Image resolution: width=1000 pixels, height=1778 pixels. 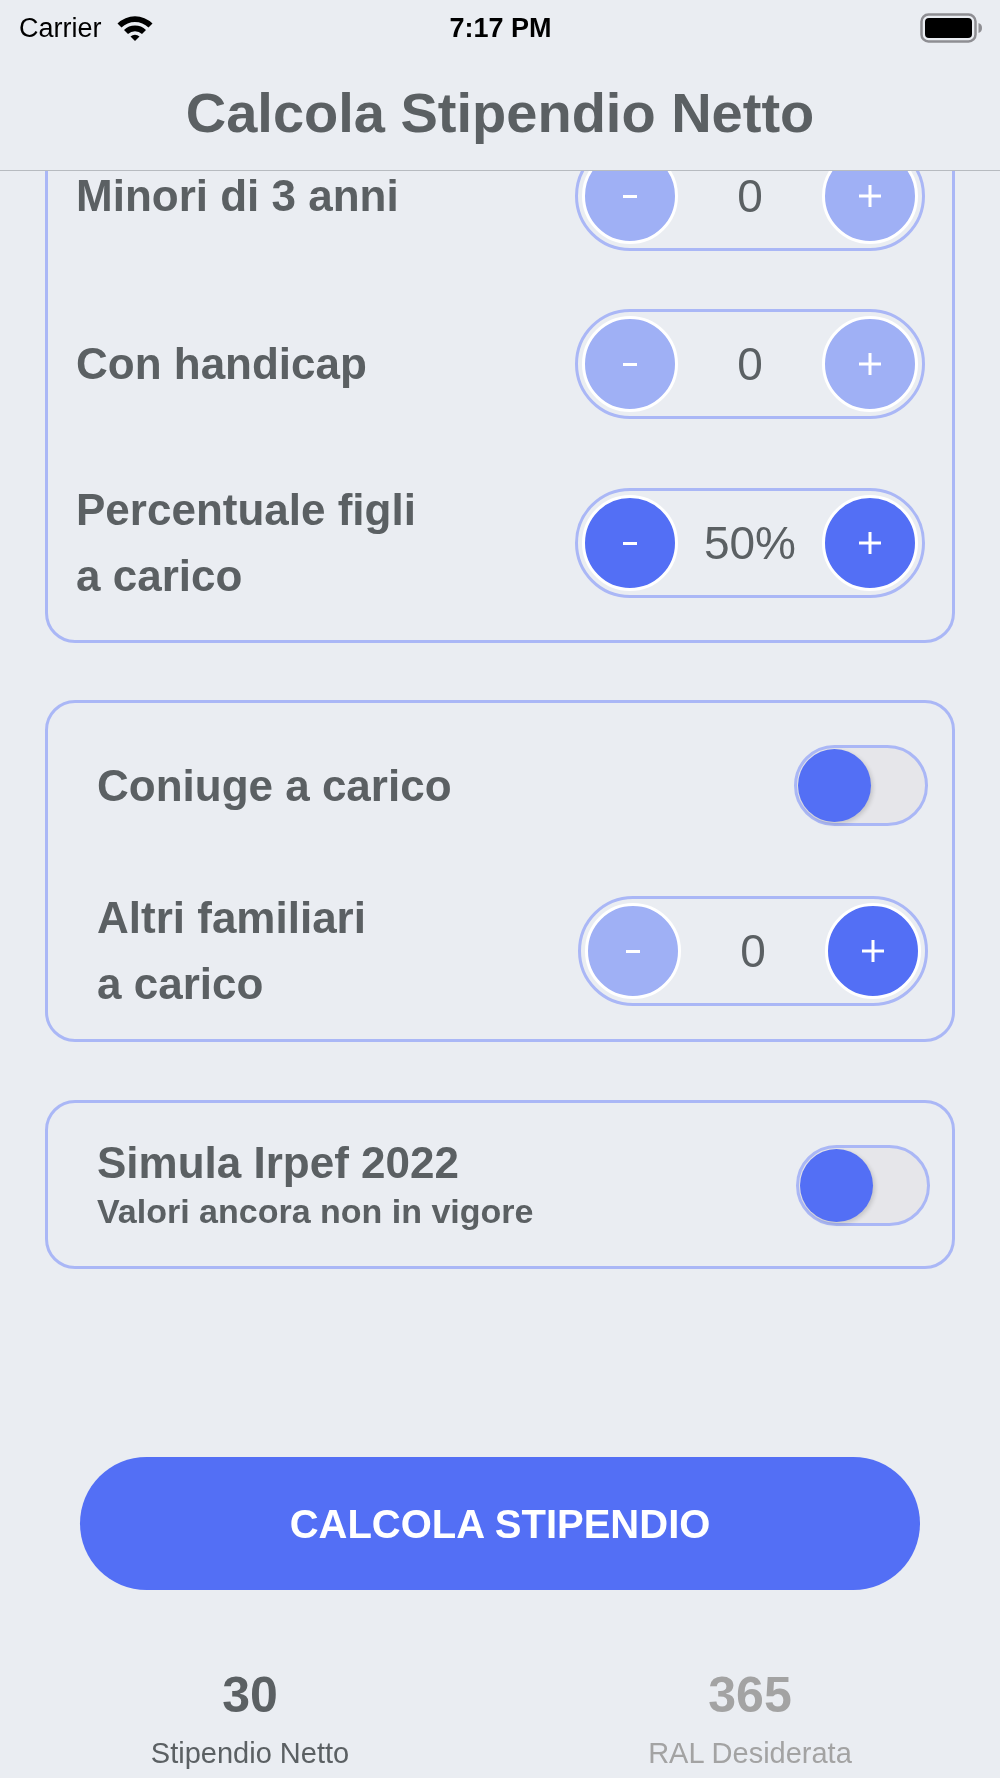 I want to click on battery-icon, so click(x=951, y=28).